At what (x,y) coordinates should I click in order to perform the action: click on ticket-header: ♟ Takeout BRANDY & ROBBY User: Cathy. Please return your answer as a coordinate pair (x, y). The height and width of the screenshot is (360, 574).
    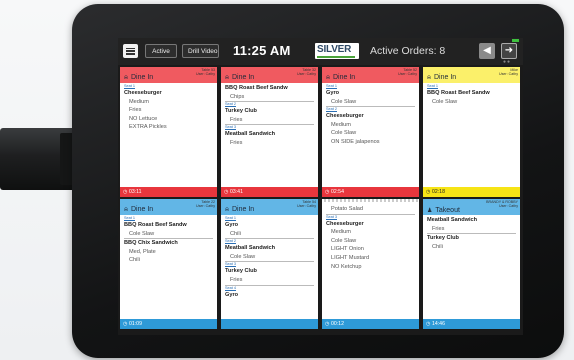
    Looking at the image, I should click on (471, 207).